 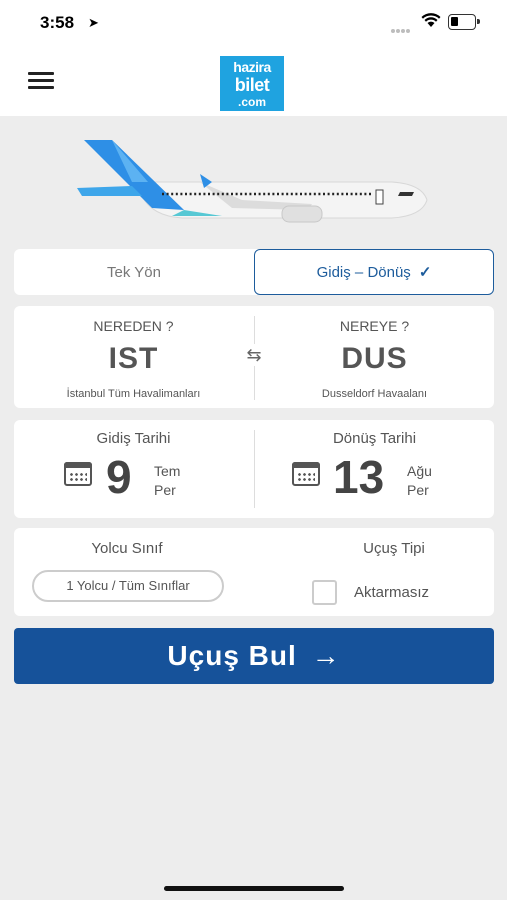 I want to click on departure-month-weekday: Tem Per, so click(x=167, y=481).